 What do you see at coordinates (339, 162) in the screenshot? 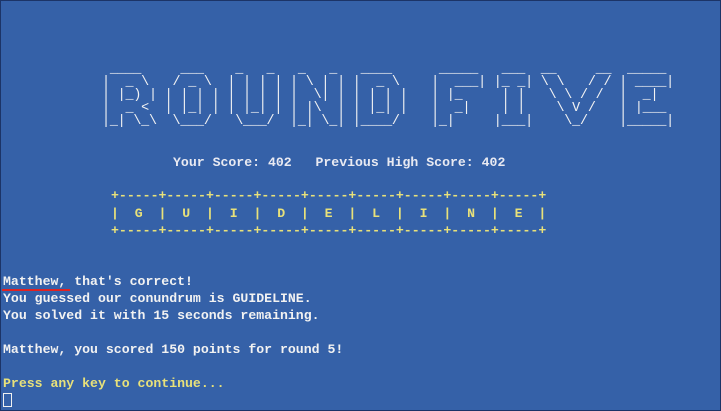
I see `score-line: Your Score: 402 Previous High Score: 402` at bounding box center [339, 162].